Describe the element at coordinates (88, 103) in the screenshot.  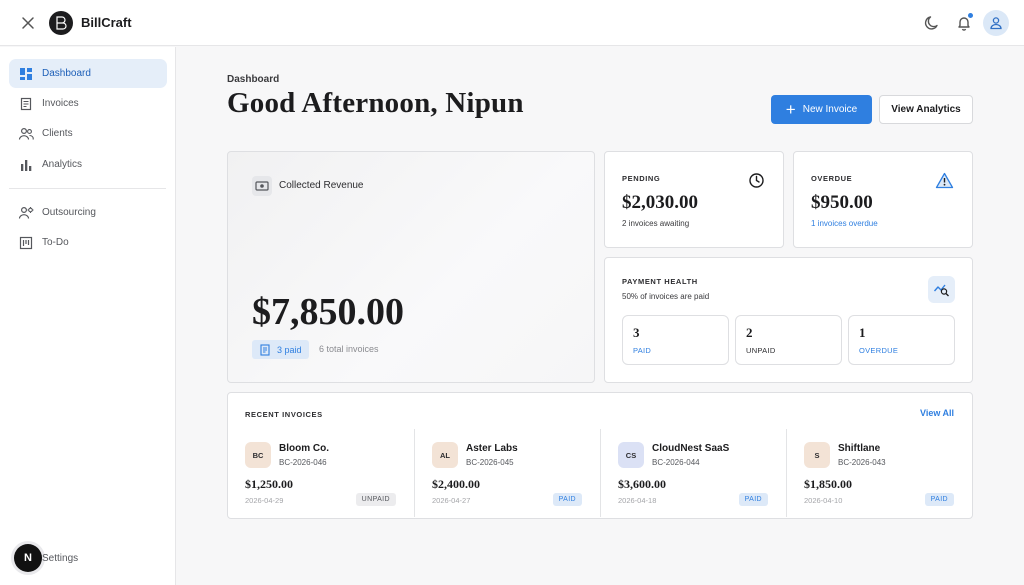
I see `sidebar-item-invoices: Invoices` at that location.